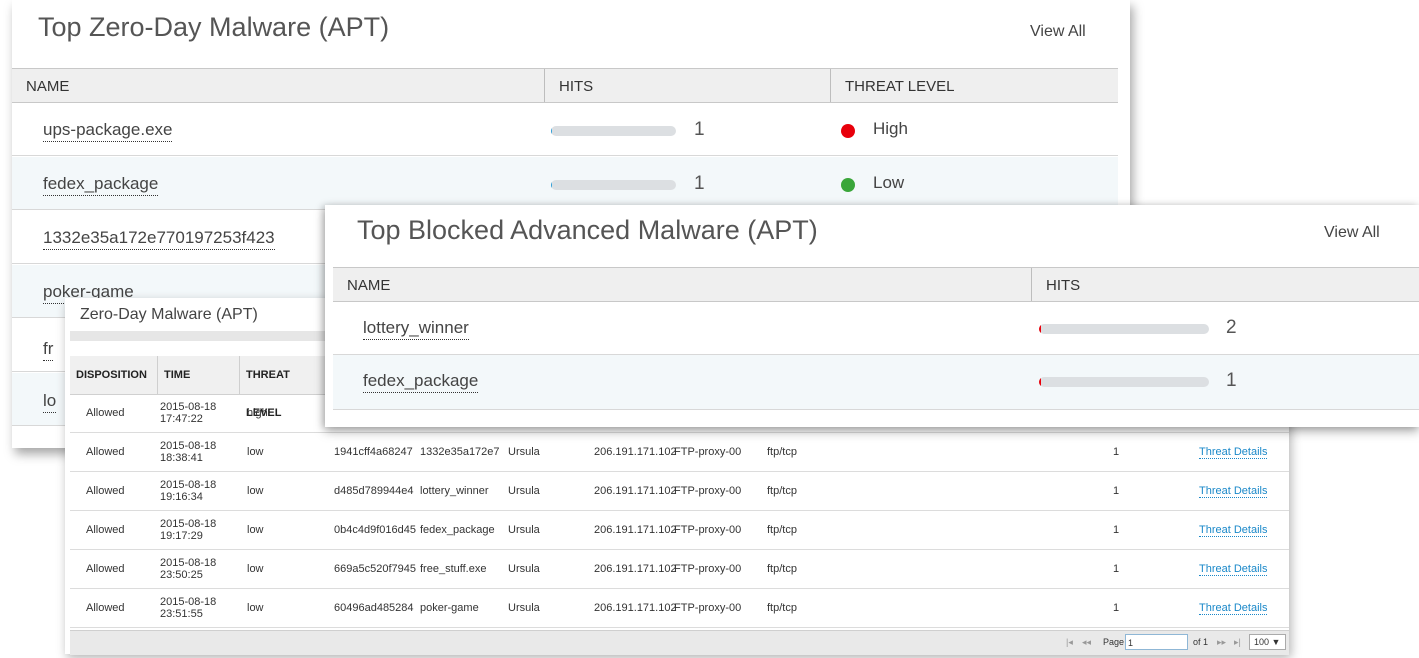 Image resolution: width=1419 pixels, height=658 pixels. Describe the element at coordinates (181, 419) in the screenshot. I see `cell-time-value: 17:47:22` at that location.